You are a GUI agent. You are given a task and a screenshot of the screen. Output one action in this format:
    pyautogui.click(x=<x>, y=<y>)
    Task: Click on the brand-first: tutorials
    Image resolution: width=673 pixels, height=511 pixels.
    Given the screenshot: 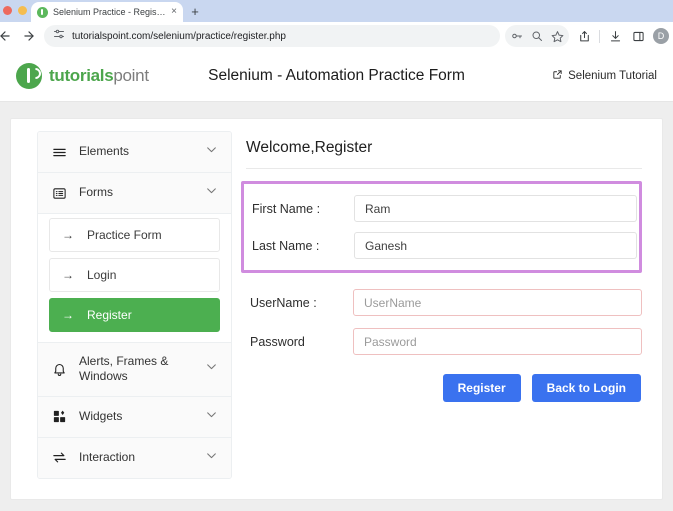 What is the action you would take?
    pyautogui.click(x=81, y=75)
    